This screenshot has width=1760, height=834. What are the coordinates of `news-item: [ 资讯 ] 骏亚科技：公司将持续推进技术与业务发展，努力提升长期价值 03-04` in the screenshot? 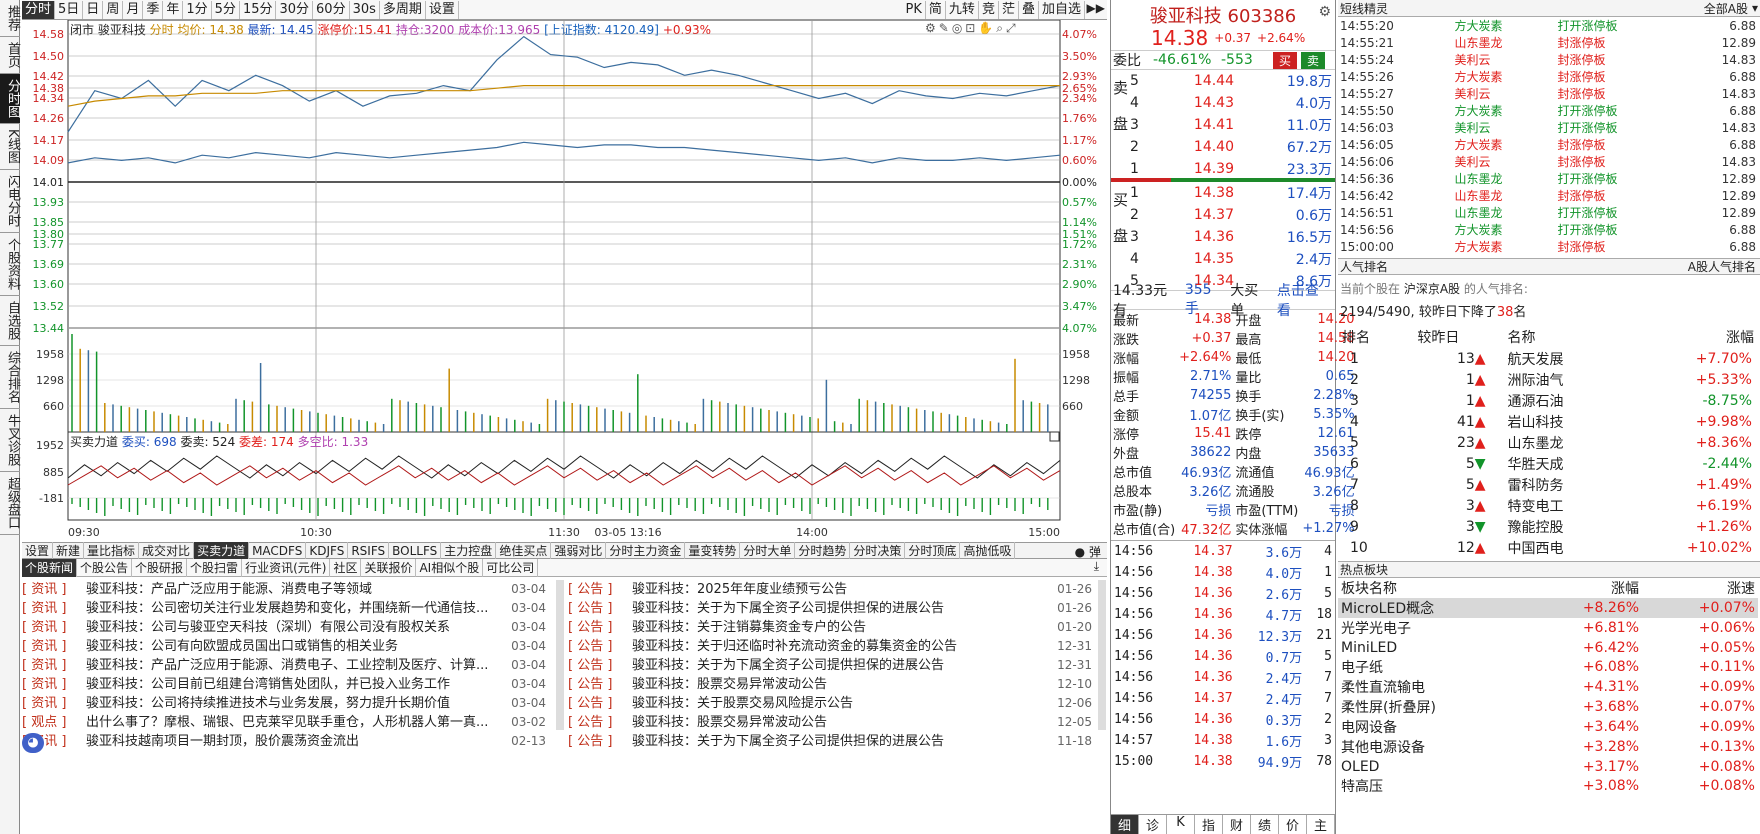 It's located at (287, 703).